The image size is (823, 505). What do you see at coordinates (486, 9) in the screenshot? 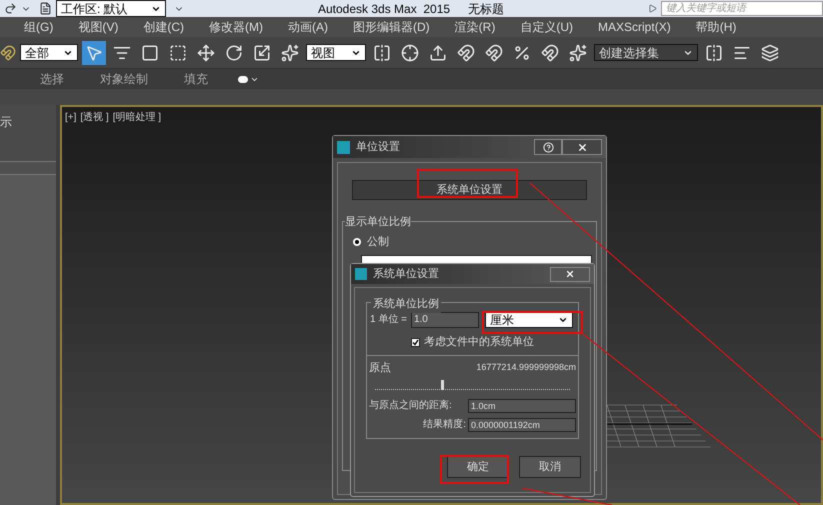
I see `document-title: 无标题` at bounding box center [486, 9].